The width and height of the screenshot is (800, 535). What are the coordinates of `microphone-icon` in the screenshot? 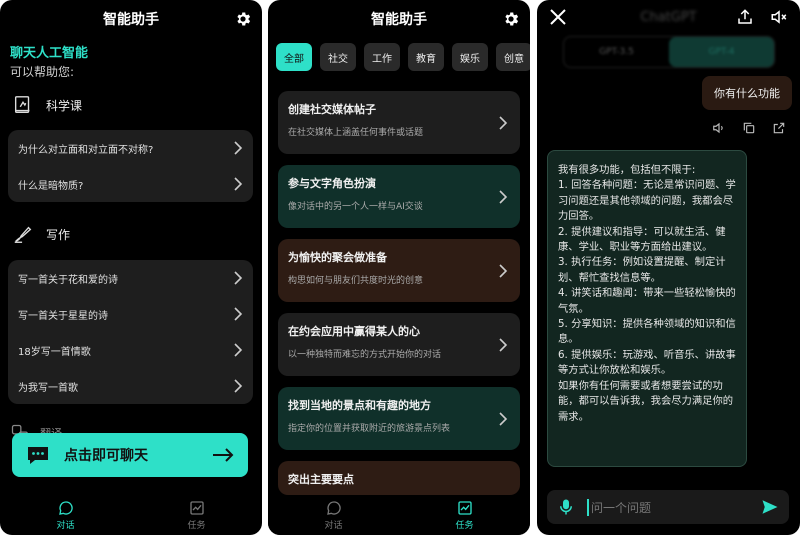 It's located at (566, 507).